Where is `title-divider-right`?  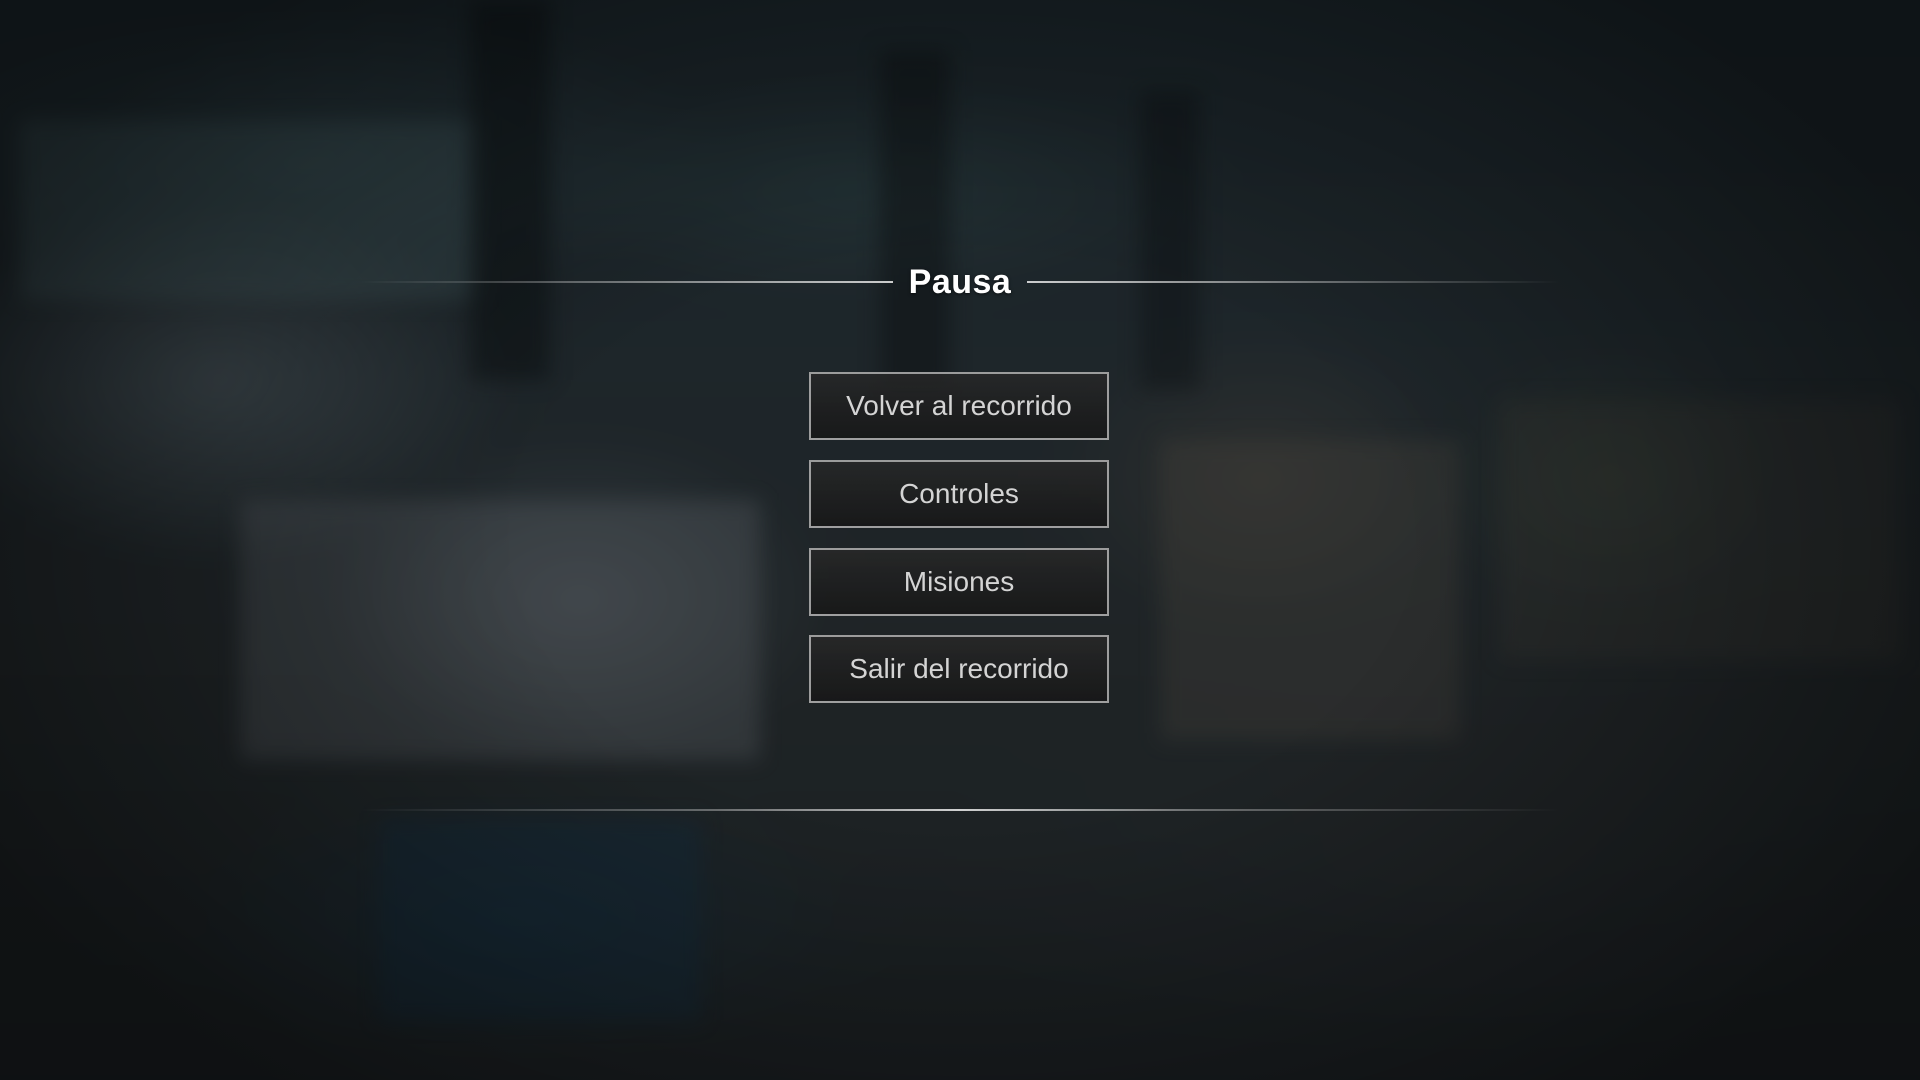
title-divider-right is located at coordinates (1293, 282).